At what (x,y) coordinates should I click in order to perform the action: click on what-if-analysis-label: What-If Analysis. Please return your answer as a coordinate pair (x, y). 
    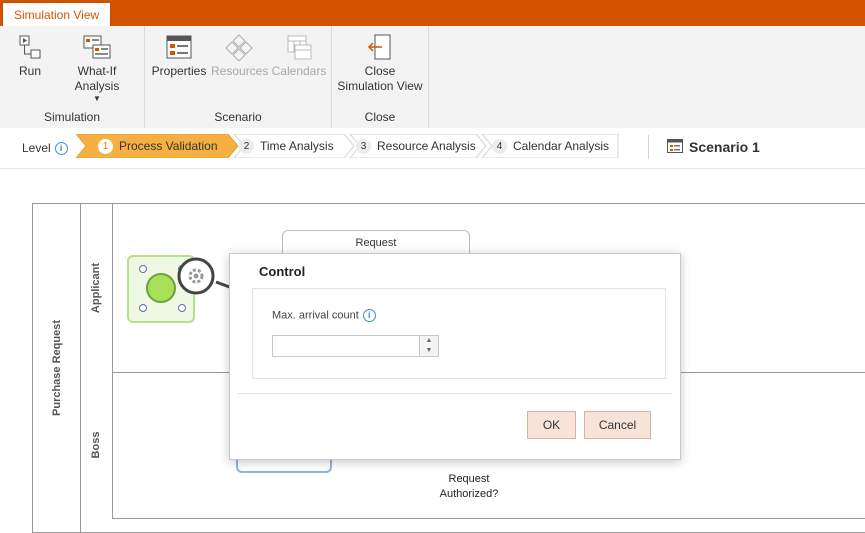
    Looking at the image, I should click on (97, 78).